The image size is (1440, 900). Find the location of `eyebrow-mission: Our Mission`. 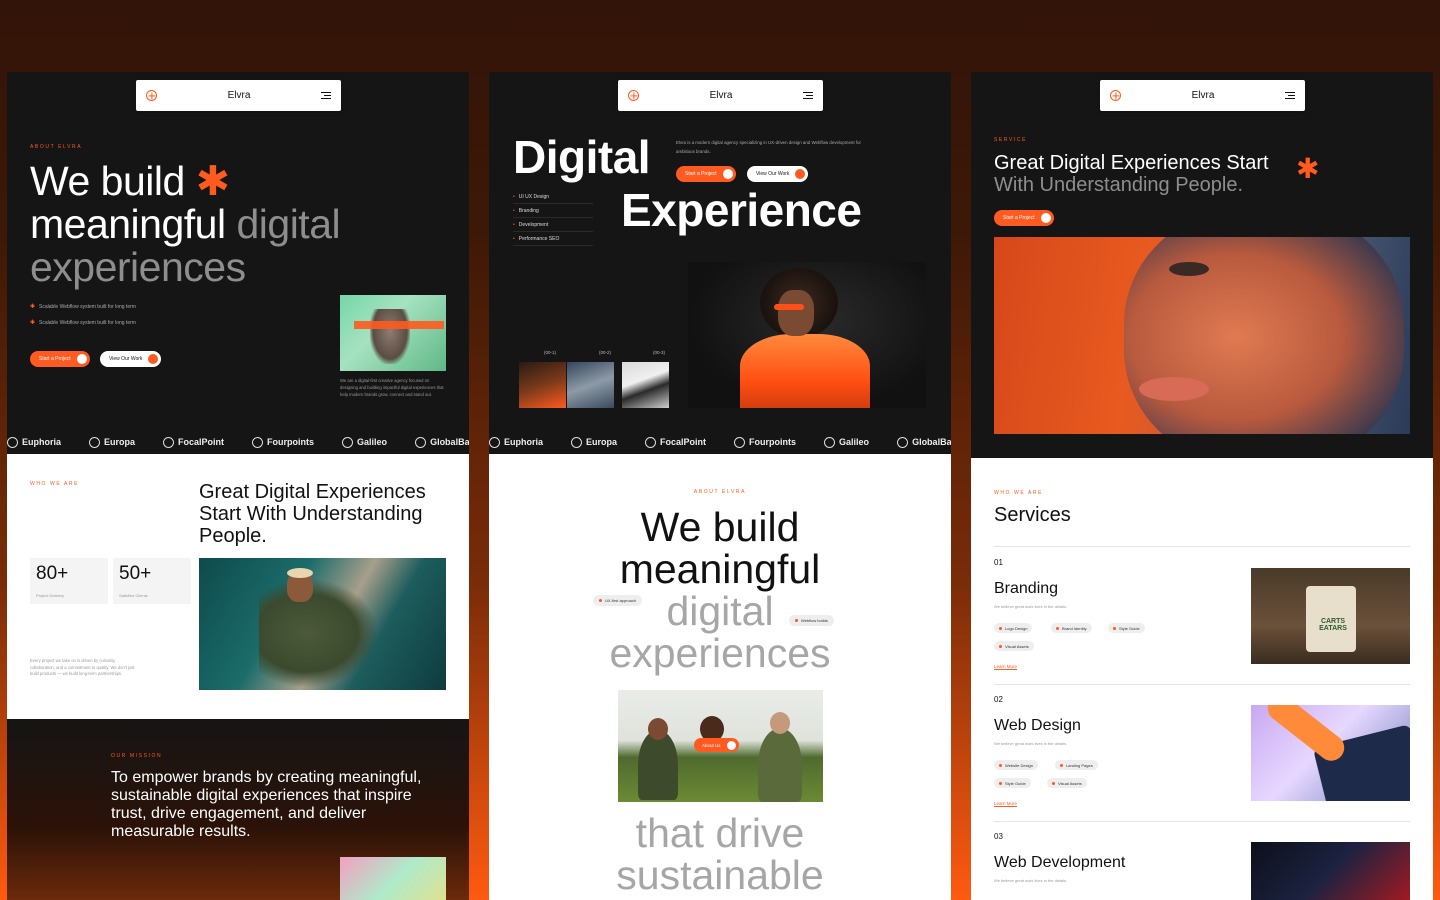

eyebrow-mission: Our Mission is located at coordinates (137, 756).